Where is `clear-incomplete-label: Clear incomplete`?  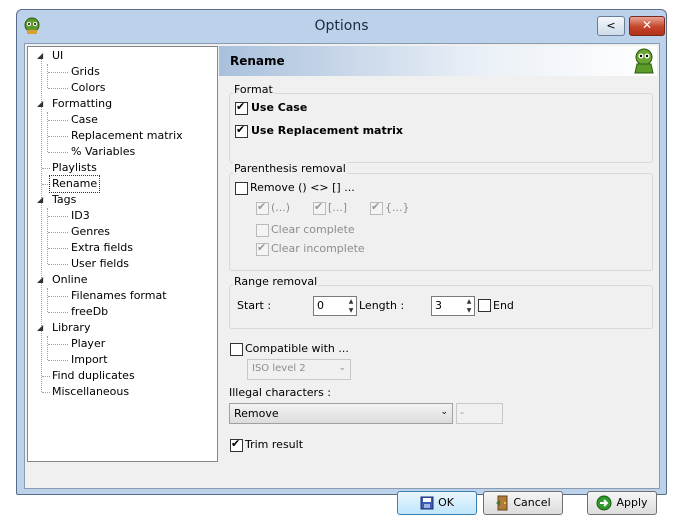
clear-incomplete-label: Clear incomplete is located at coordinates (318, 248).